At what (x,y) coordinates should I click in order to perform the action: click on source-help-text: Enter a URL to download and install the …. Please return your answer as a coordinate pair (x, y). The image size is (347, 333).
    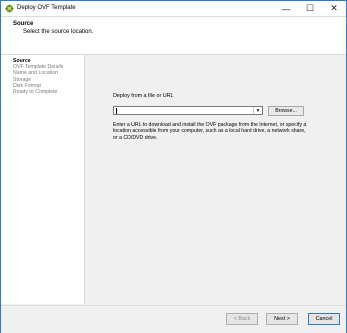
    Looking at the image, I should click on (210, 131).